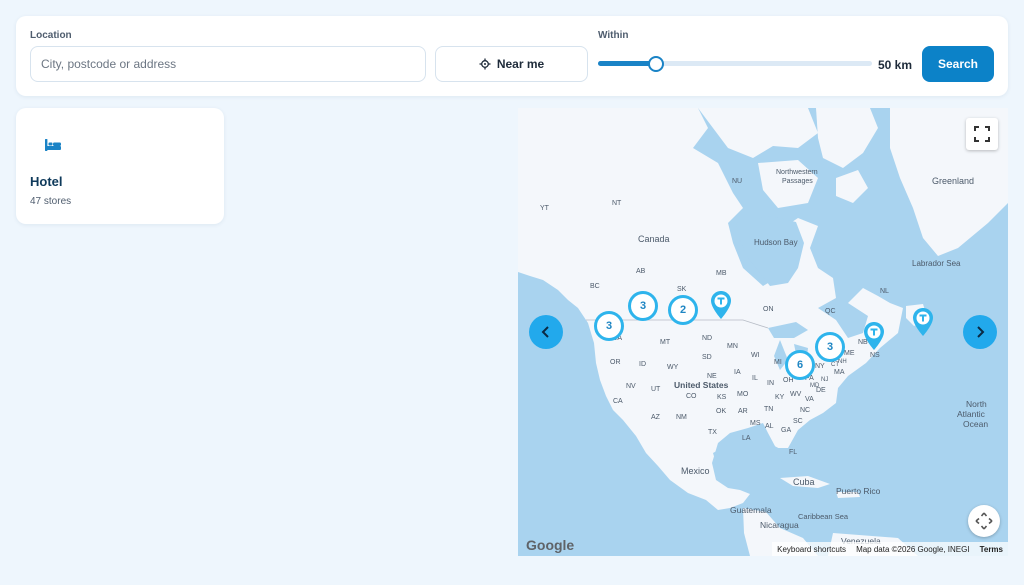 The height and width of the screenshot is (585, 1024). I want to click on category-card-hotel: Hotel 47 stores, so click(120, 166).